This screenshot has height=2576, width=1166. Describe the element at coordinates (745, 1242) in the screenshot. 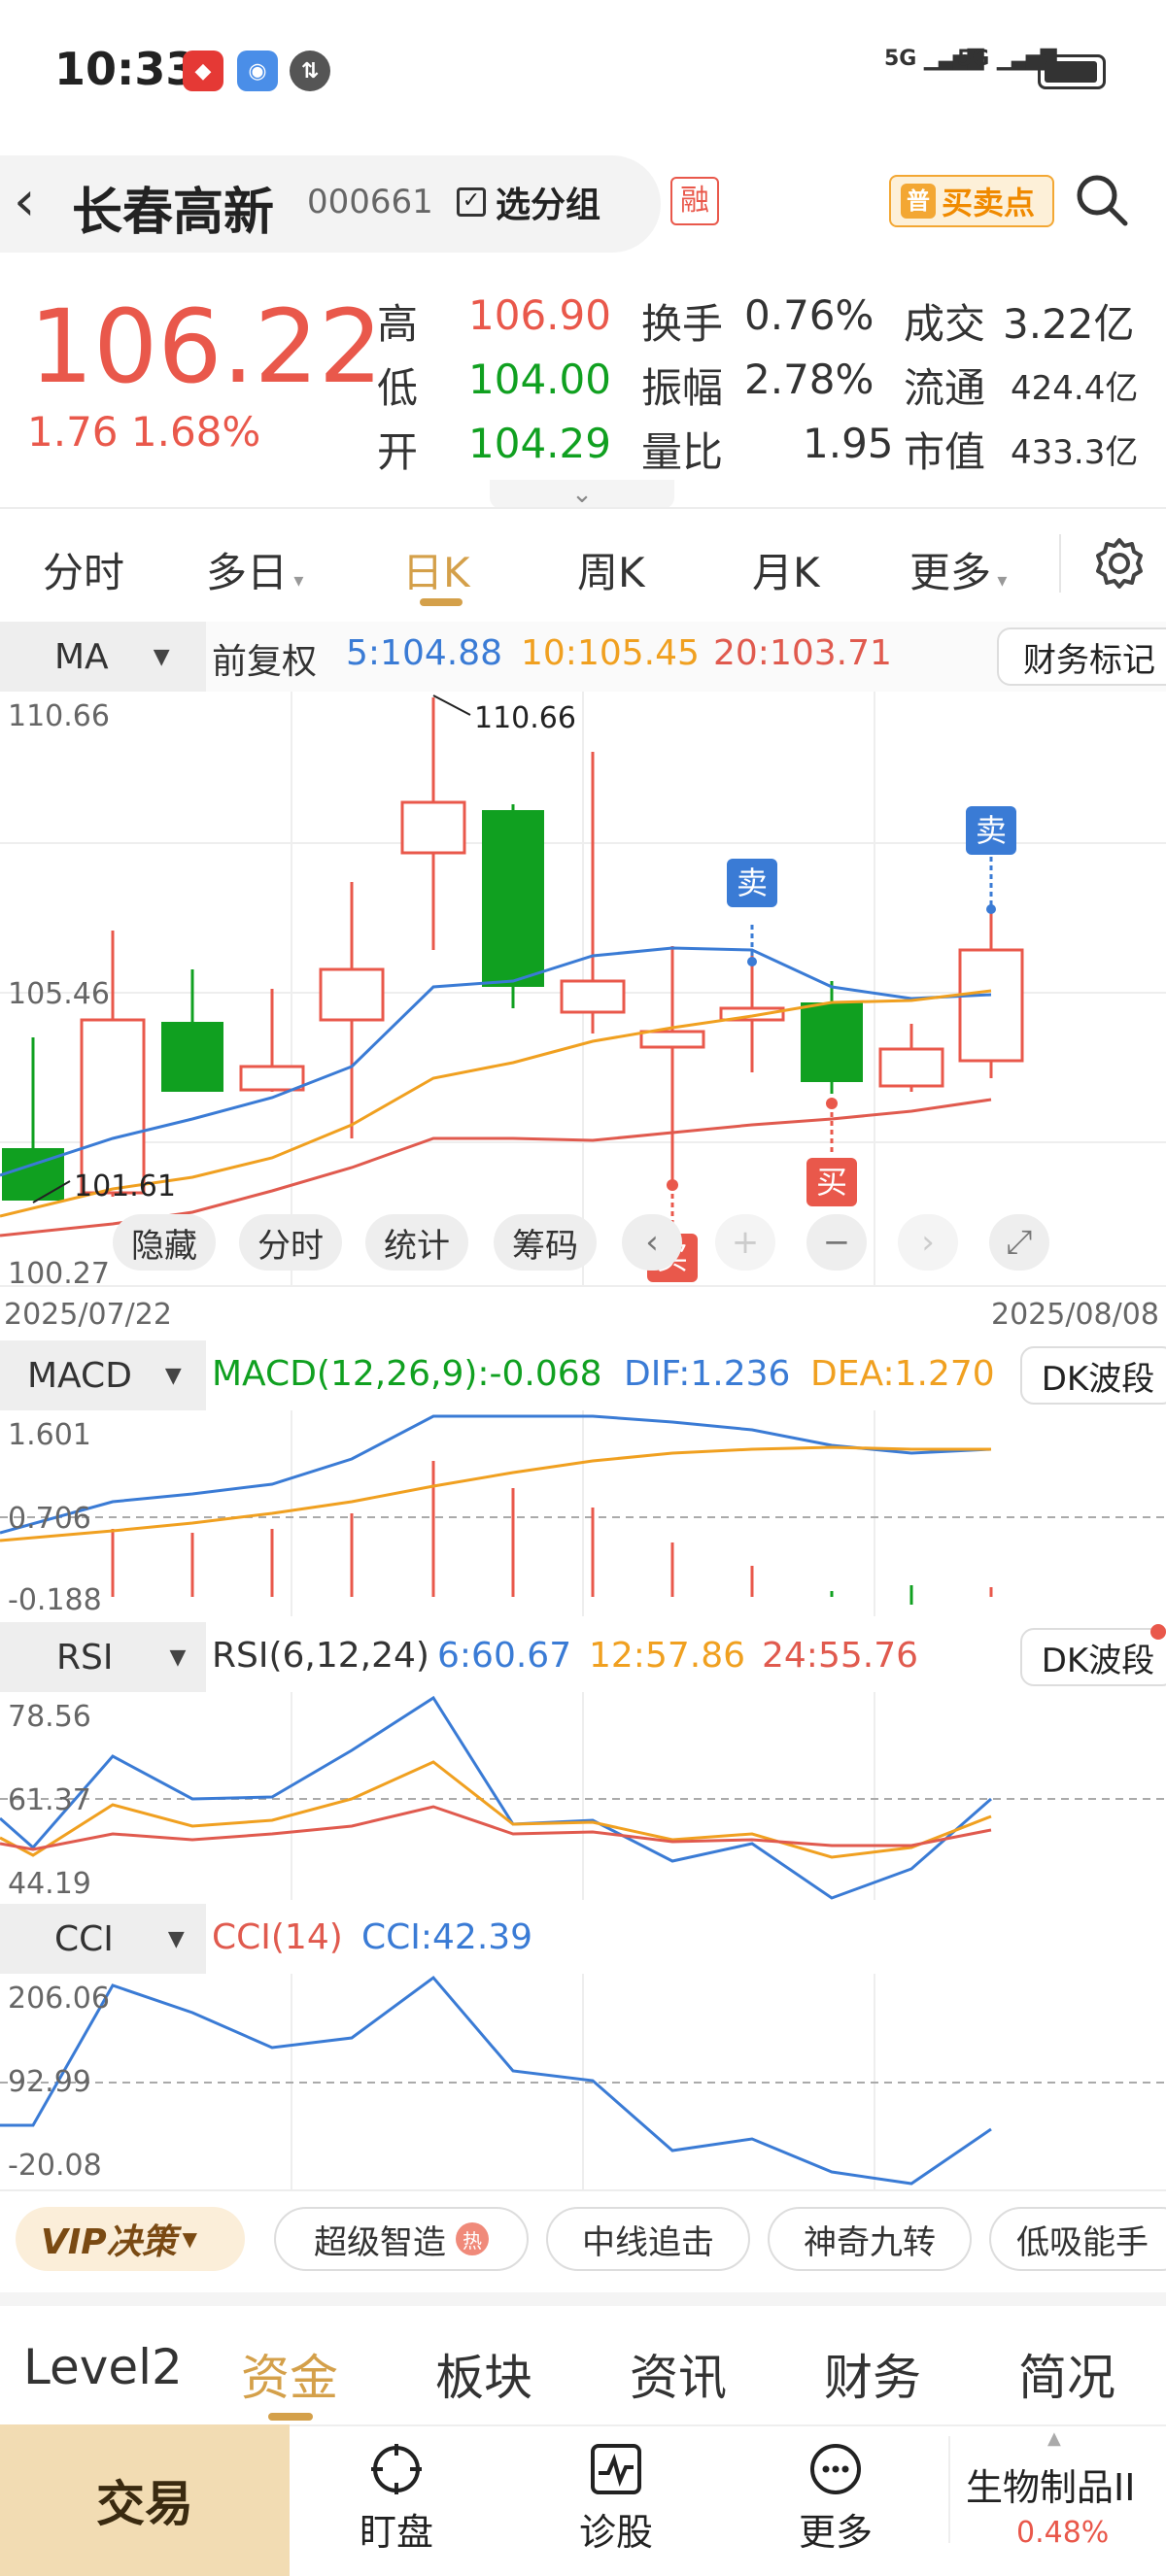

I see `zoom-in-icon: +` at that location.